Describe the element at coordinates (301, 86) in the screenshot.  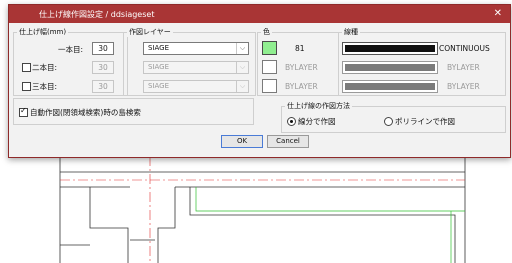
I see `color-row3-value: BYLAYER` at that location.